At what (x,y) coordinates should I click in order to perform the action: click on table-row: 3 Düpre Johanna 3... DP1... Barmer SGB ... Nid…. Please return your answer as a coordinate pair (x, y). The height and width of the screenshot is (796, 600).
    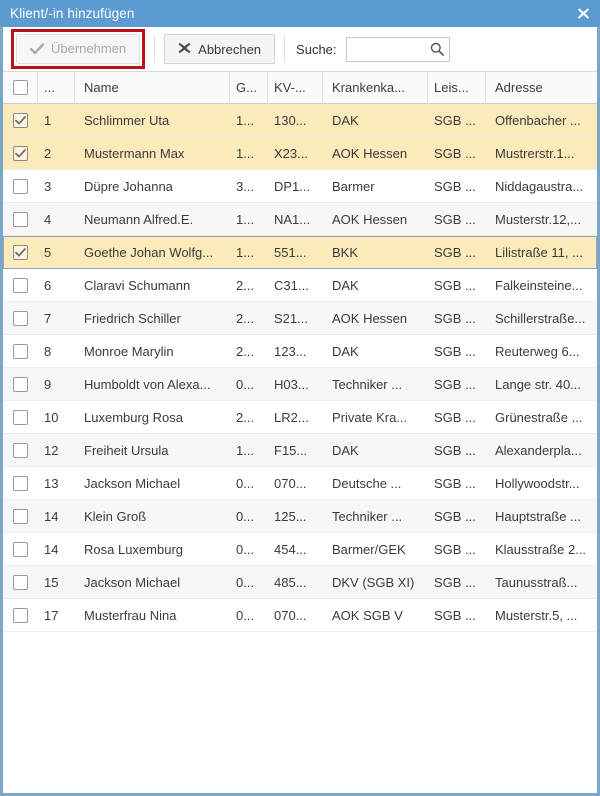
    Looking at the image, I should click on (300, 186).